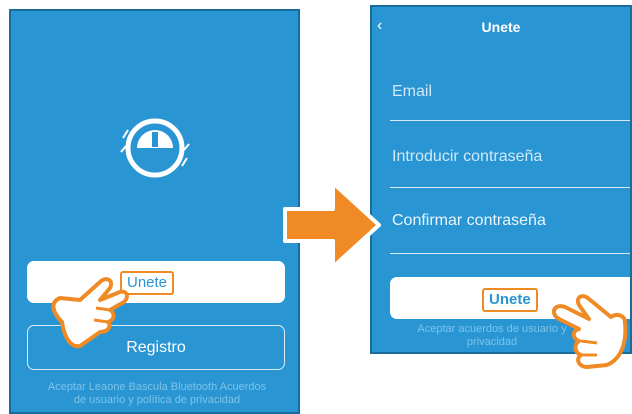 This screenshot has height=414, width=632. What do you see at coordinates (469, 221) in the screenshot?
I see `confirm-password-field: Confirmar contraseña` at bounding box center [469, 221].